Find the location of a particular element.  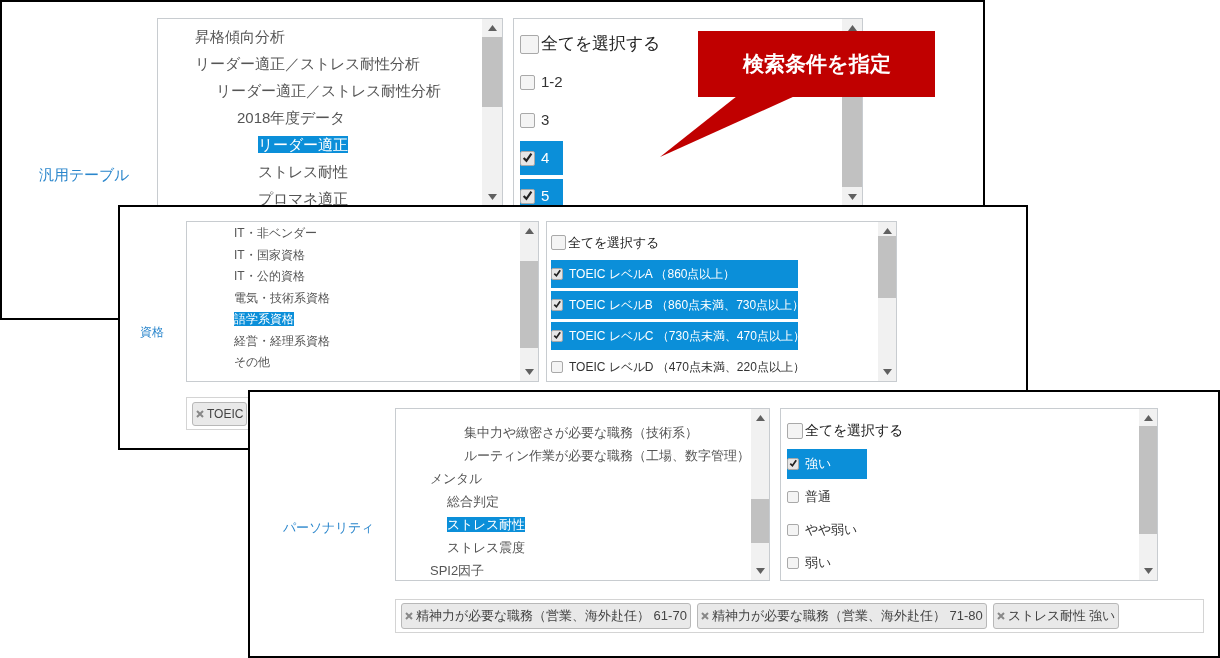

tree-item: 電気・技術系資格 is located at coordinates (282, 297).